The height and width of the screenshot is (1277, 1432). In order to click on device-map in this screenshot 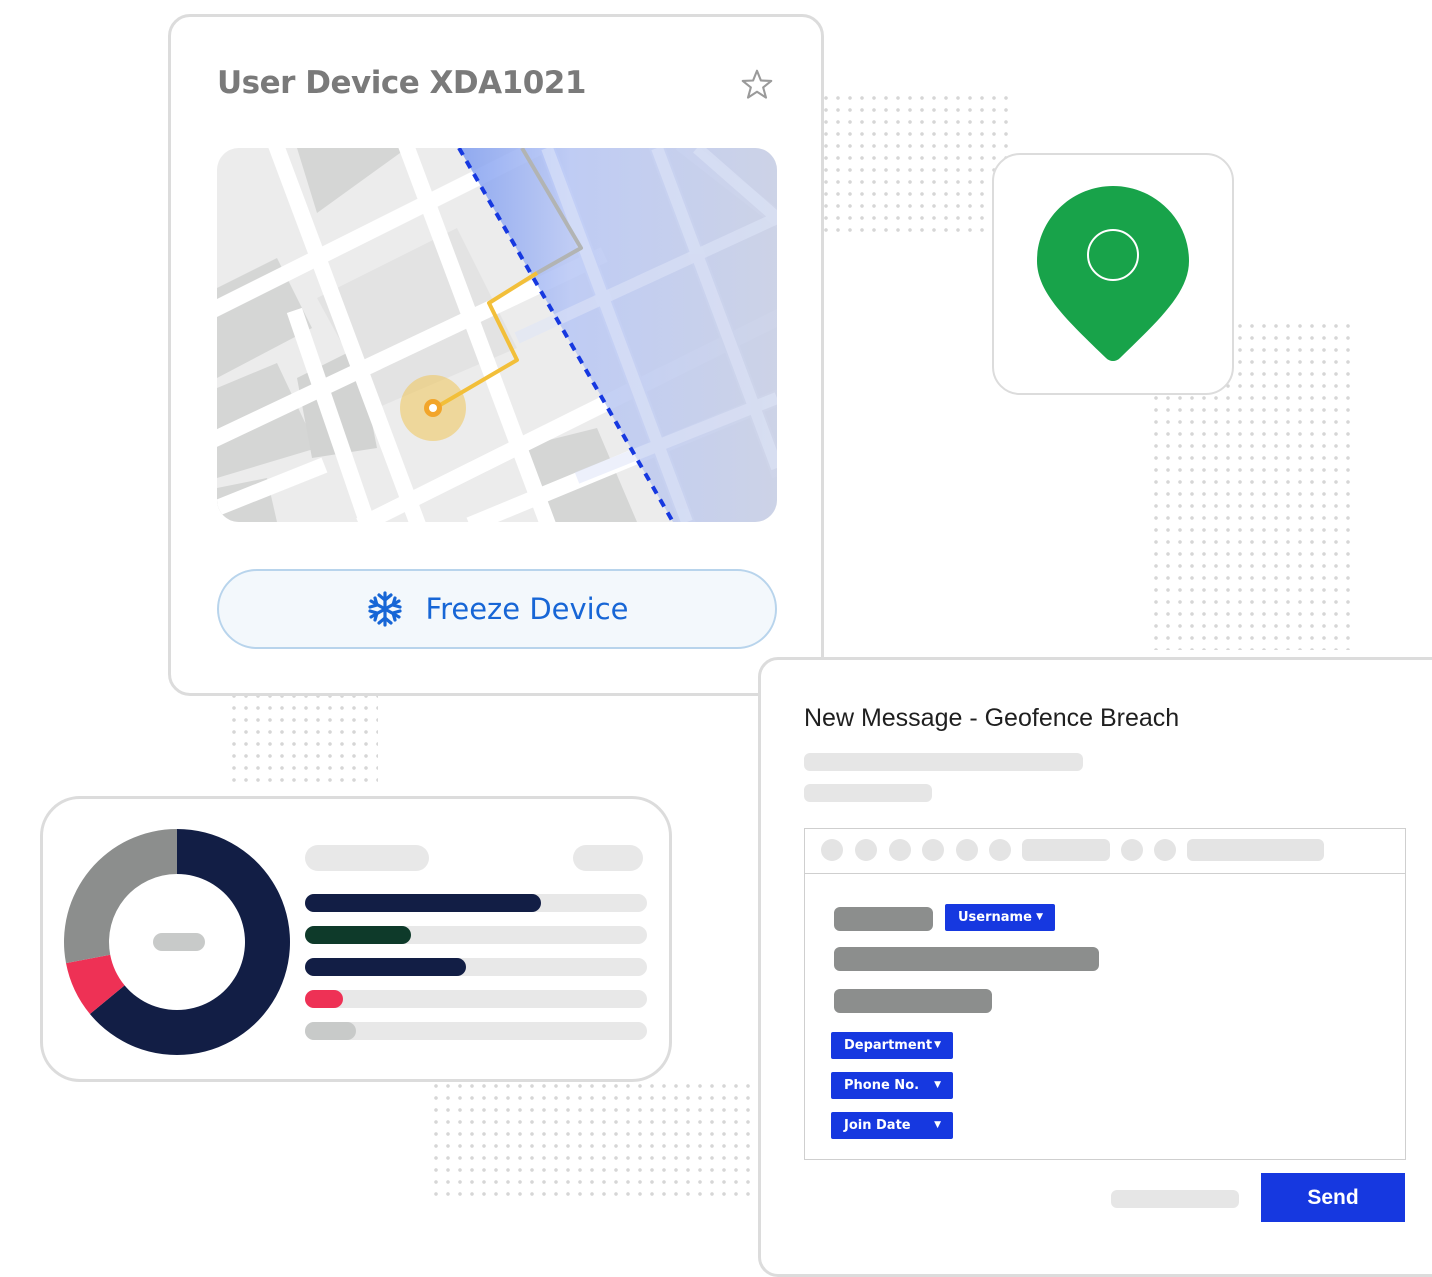, I will do `click(497, 335)`.